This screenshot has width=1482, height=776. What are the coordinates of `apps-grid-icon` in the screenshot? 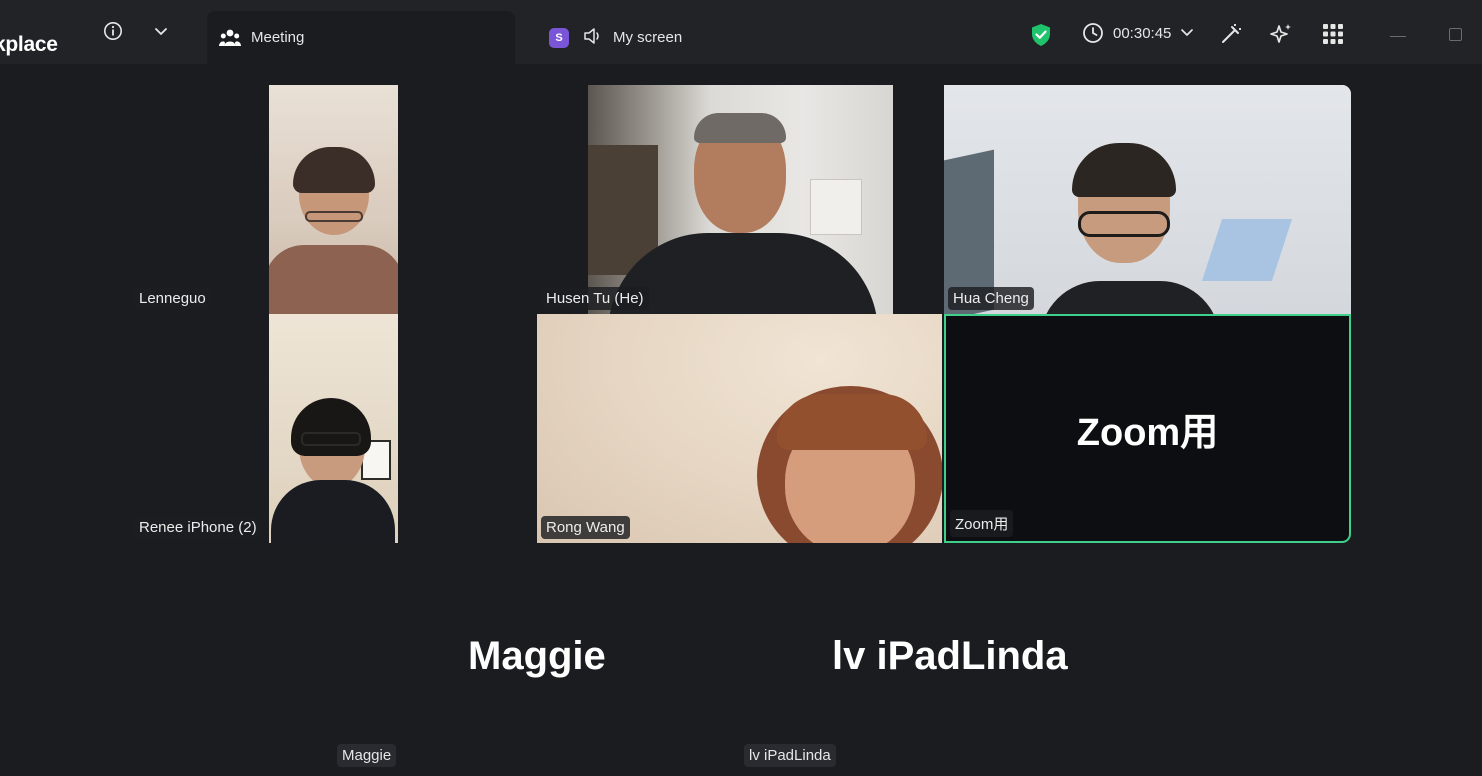 It's located at (1333, 34).